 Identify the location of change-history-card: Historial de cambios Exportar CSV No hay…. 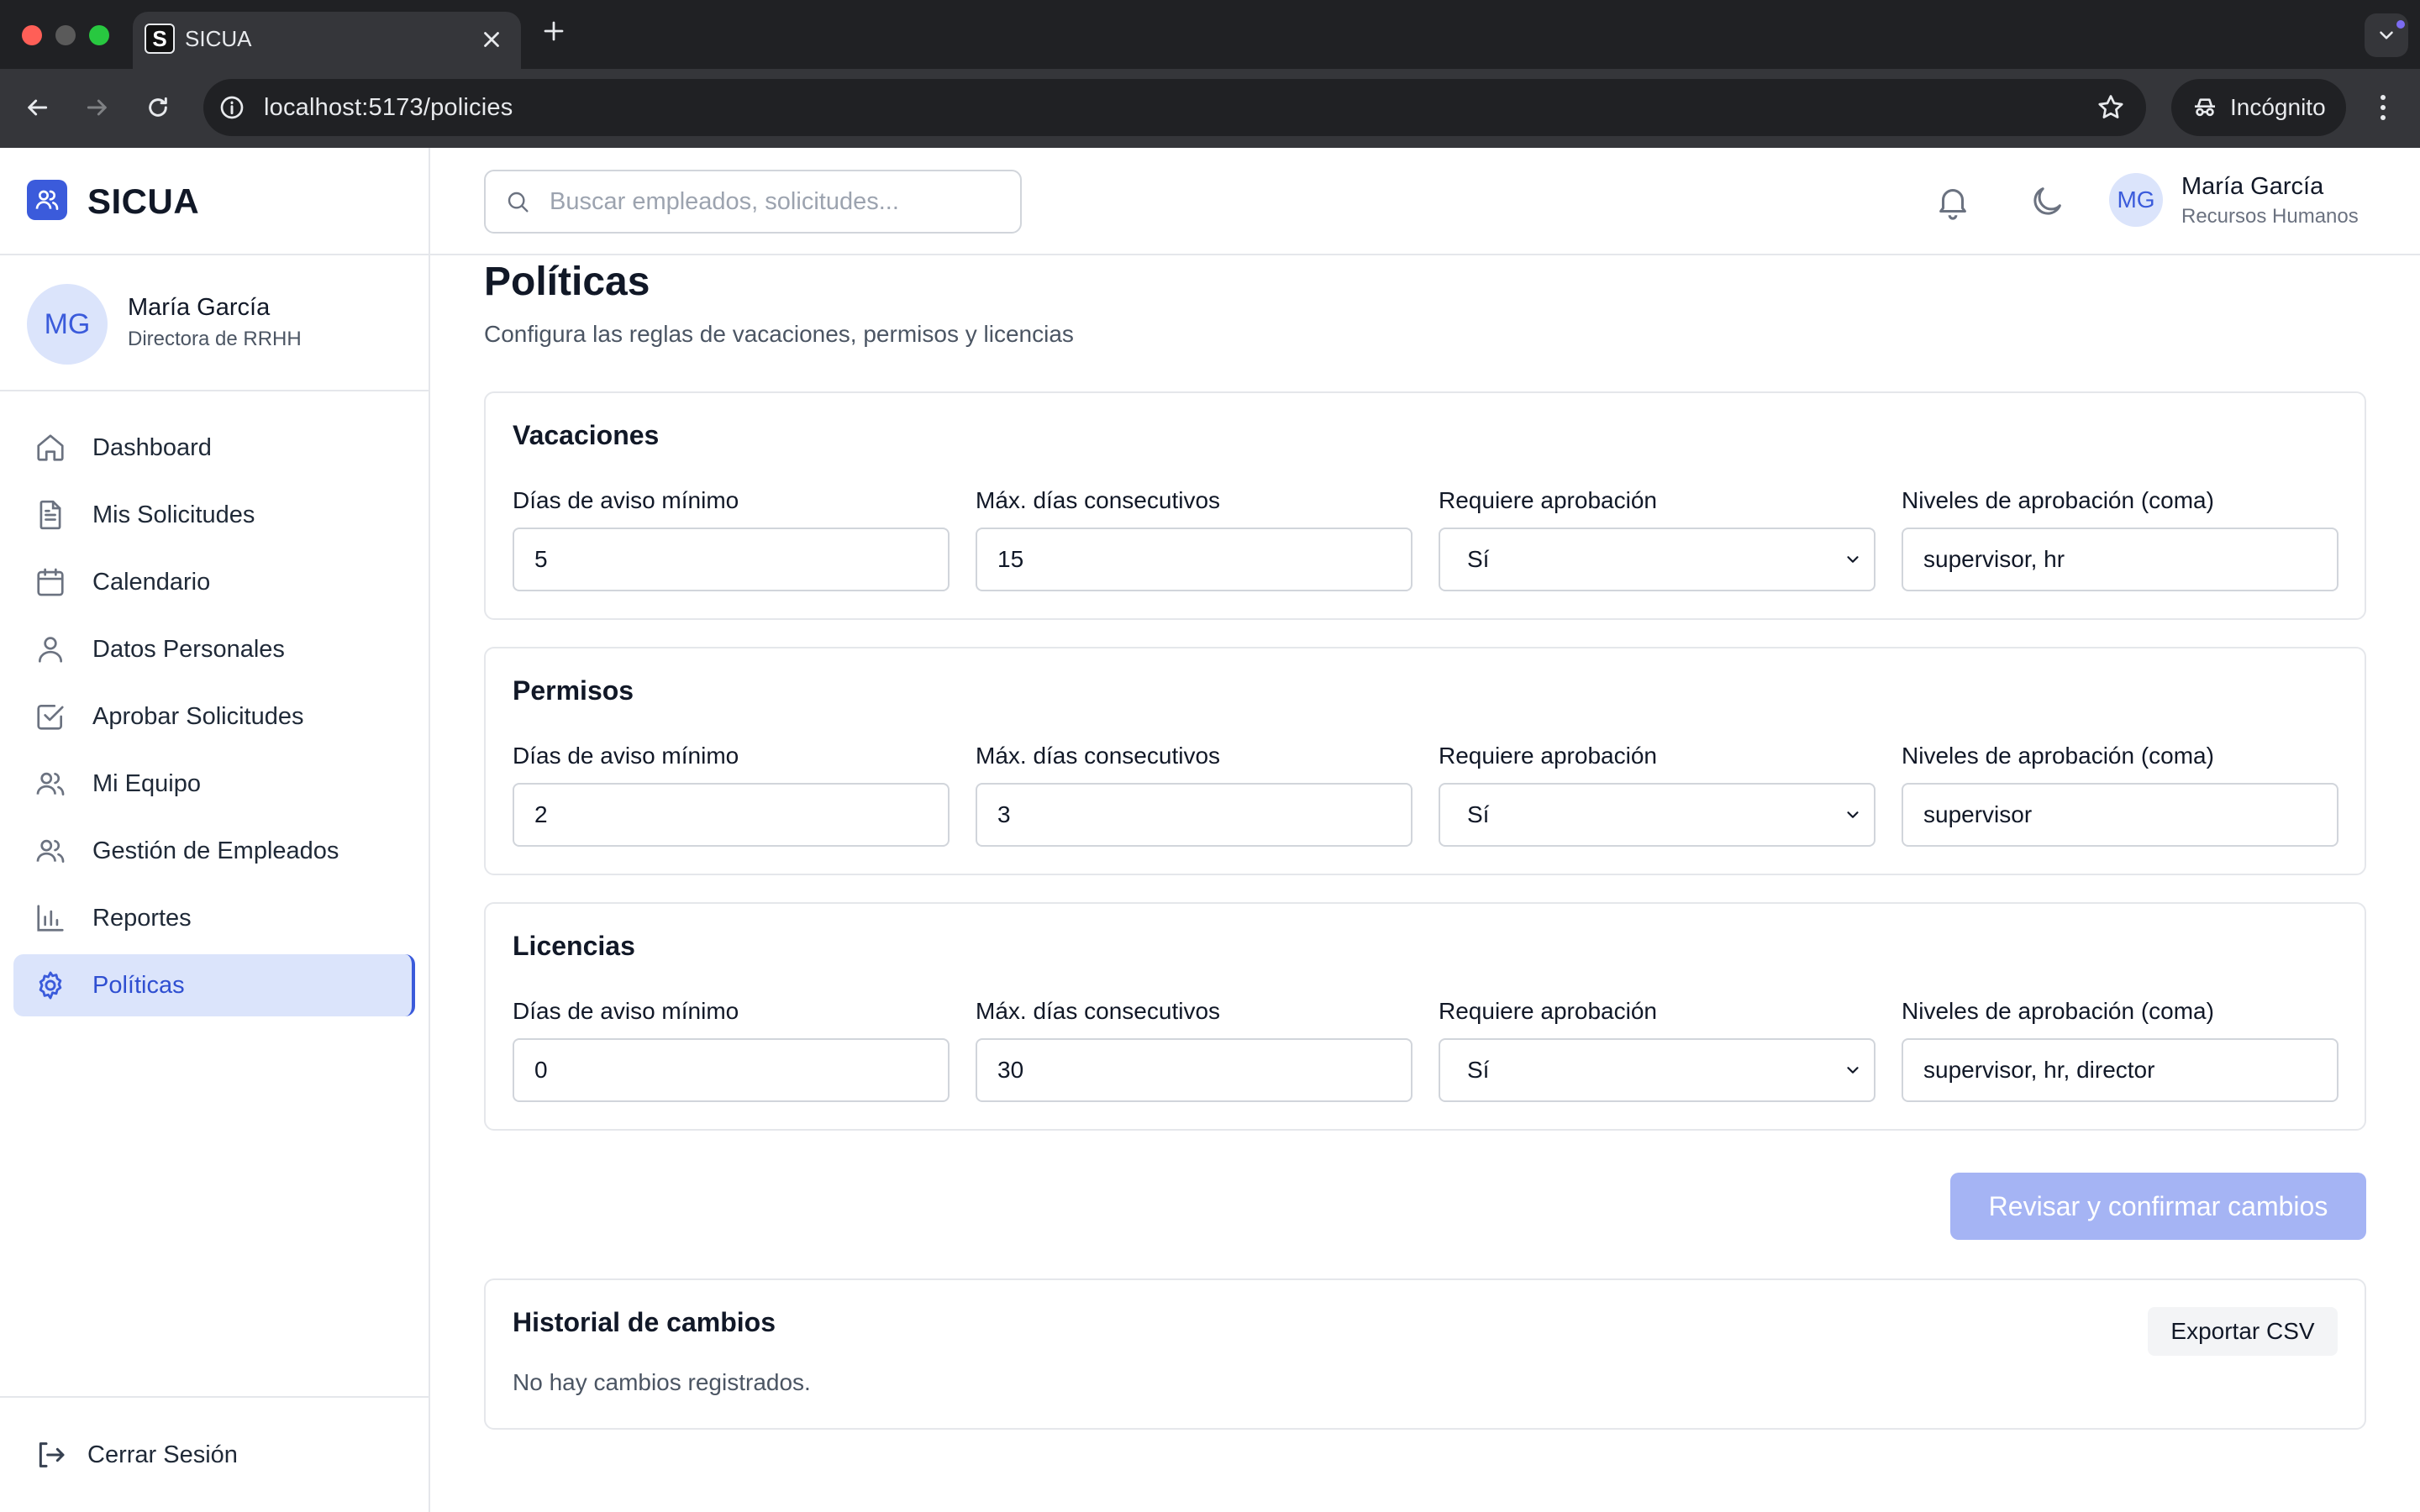
(1425, 1354).